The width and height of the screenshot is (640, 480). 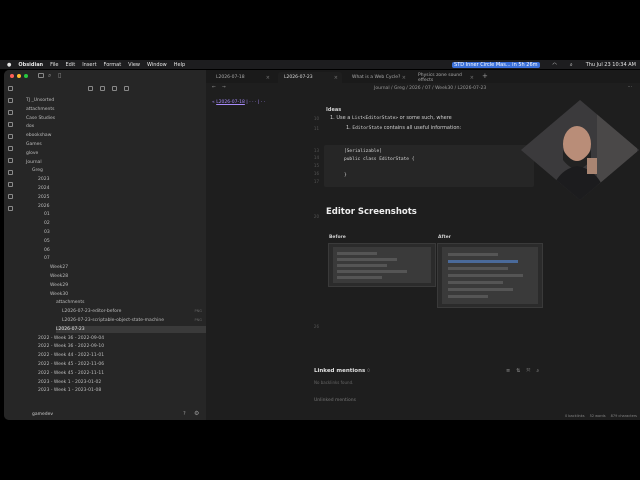 What do you see at coordinates (102, 88) in the screenshot?
I see `new-folder-icon` at bounding box center [102, 88].